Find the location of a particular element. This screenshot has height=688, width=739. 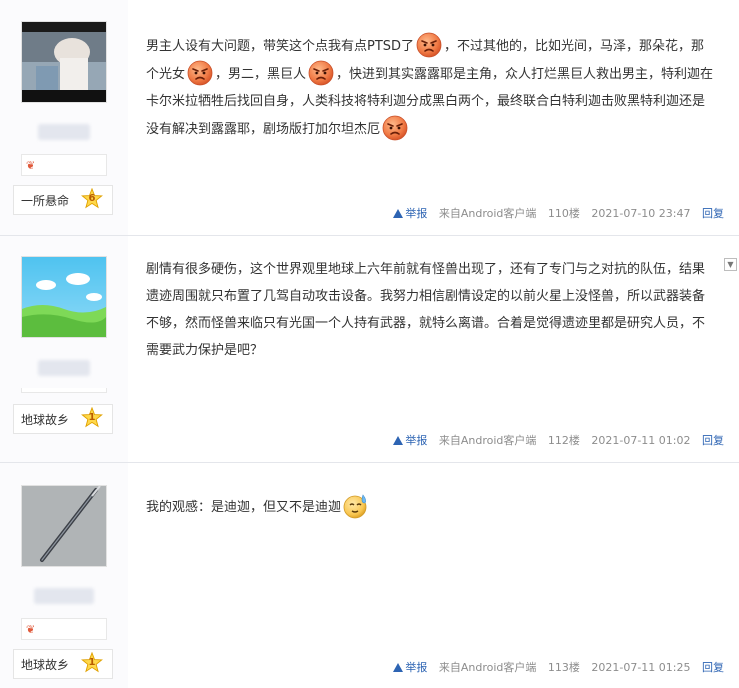

floor-number: 110楼 is located at coordinates (563, 213).